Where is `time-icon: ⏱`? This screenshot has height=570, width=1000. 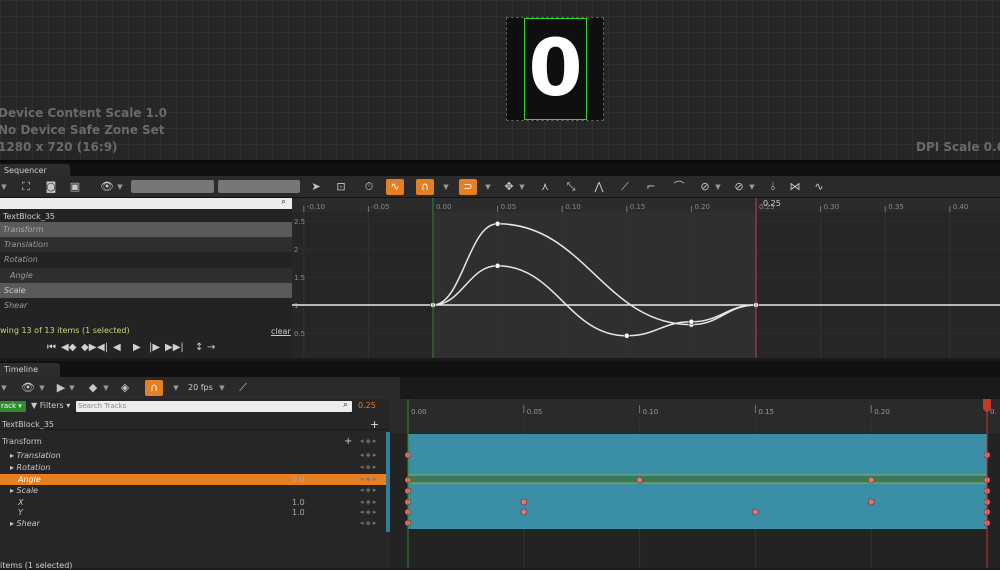
time-icon: ⏱ is located at coordinates (369, 187).